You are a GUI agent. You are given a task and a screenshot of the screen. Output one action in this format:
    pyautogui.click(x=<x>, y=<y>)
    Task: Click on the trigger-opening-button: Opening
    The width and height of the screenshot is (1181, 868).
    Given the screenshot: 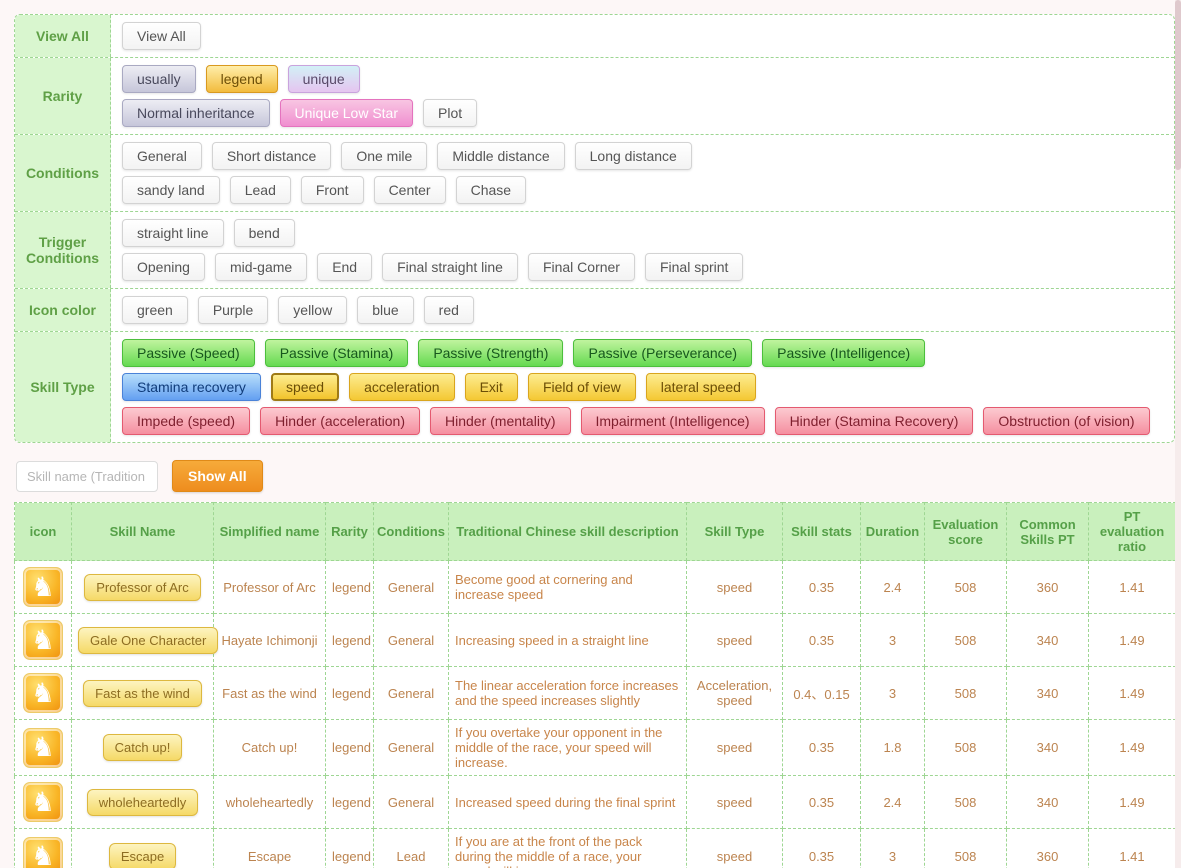 What is the action you would take?
    pyautogui.click(x=163, y=267)
    